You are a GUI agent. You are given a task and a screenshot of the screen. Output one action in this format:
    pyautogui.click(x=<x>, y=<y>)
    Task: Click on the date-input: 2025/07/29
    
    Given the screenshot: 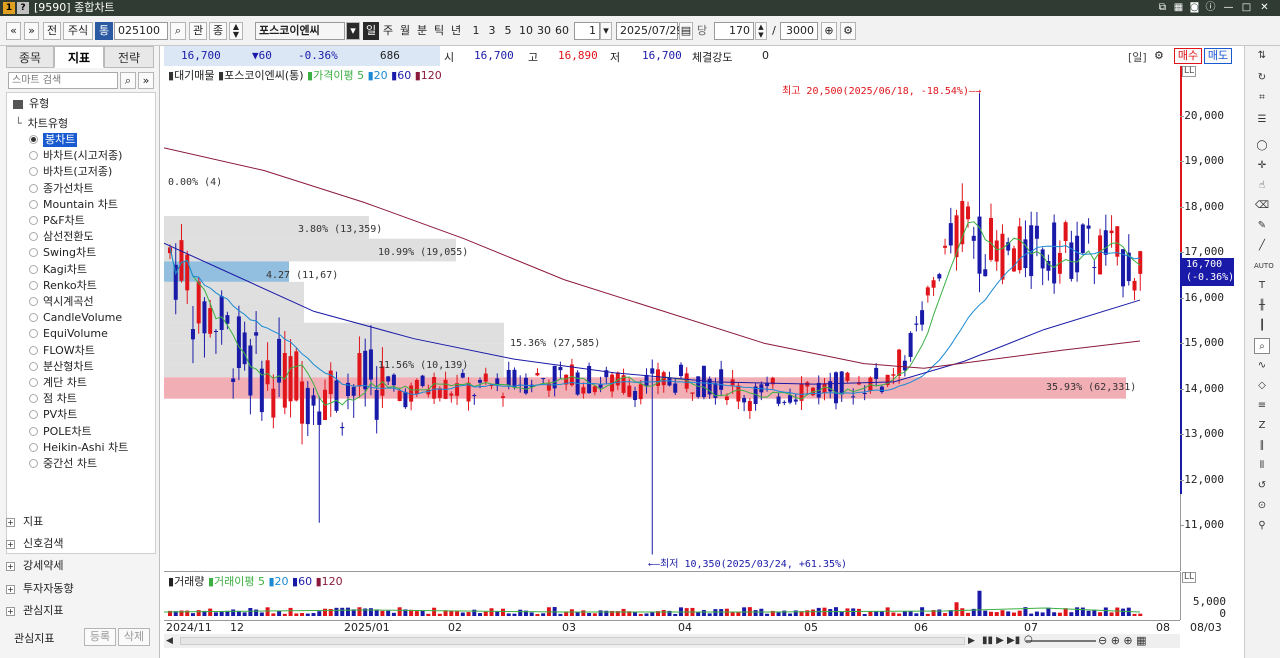 What is the action you would take?
    pyautogui.click(x=649, y=31)
    